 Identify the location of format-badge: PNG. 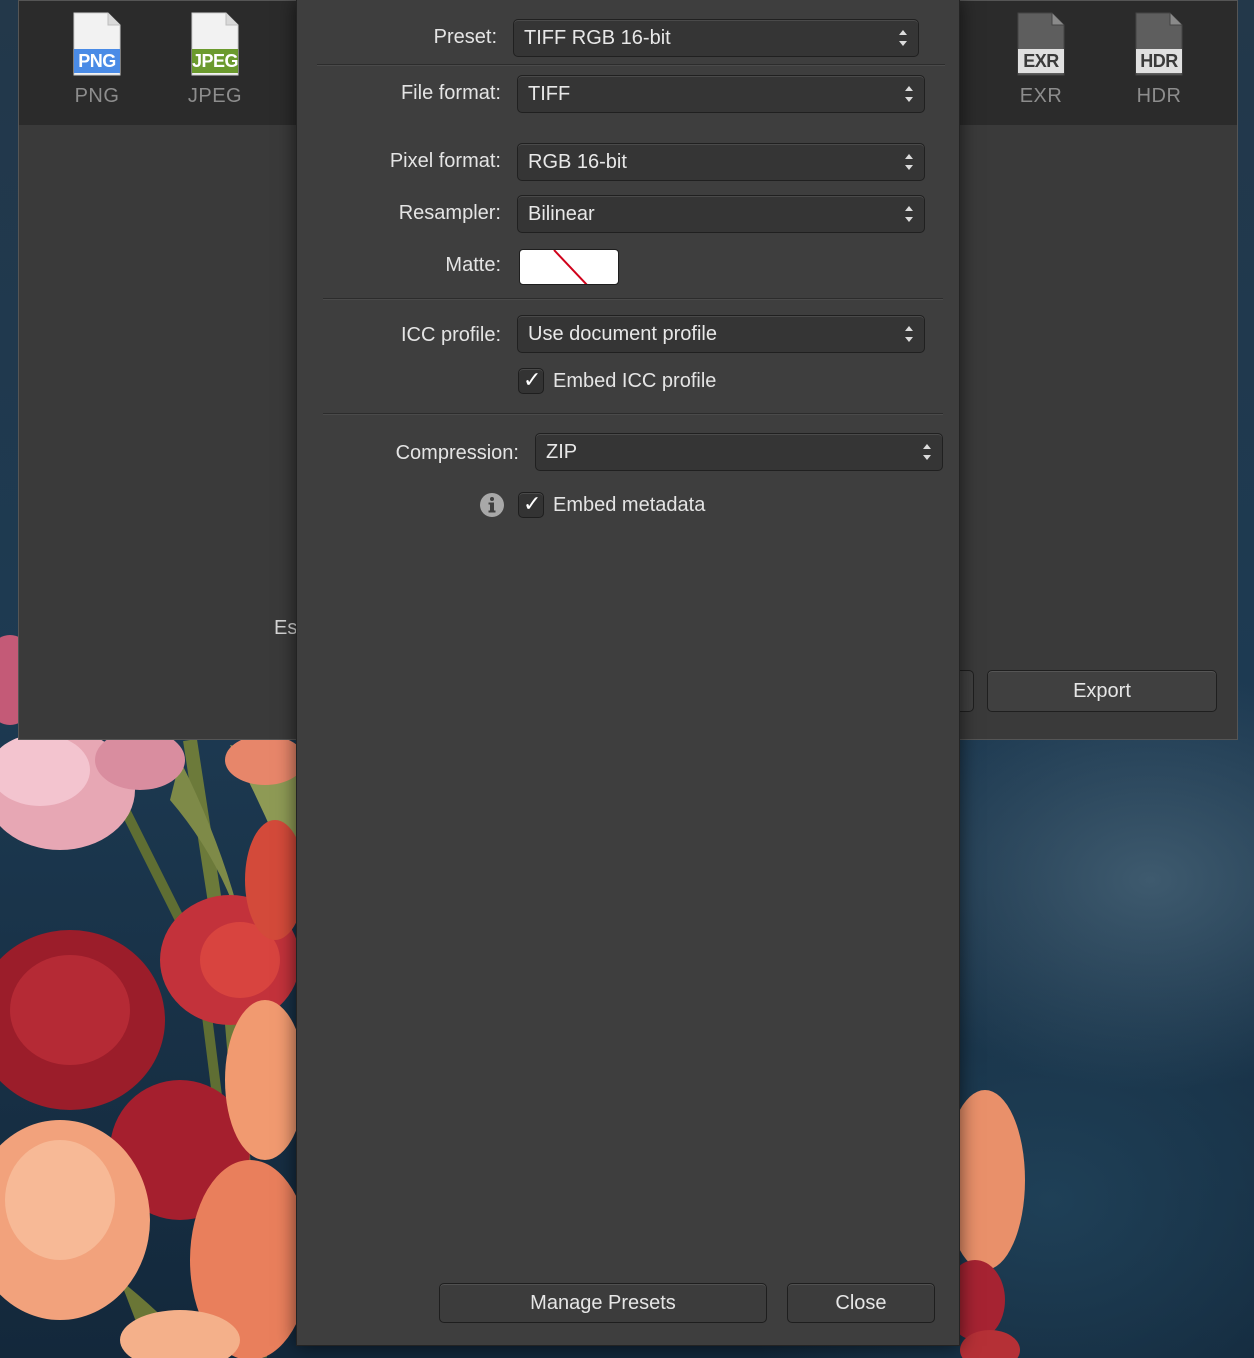
(97, 61).